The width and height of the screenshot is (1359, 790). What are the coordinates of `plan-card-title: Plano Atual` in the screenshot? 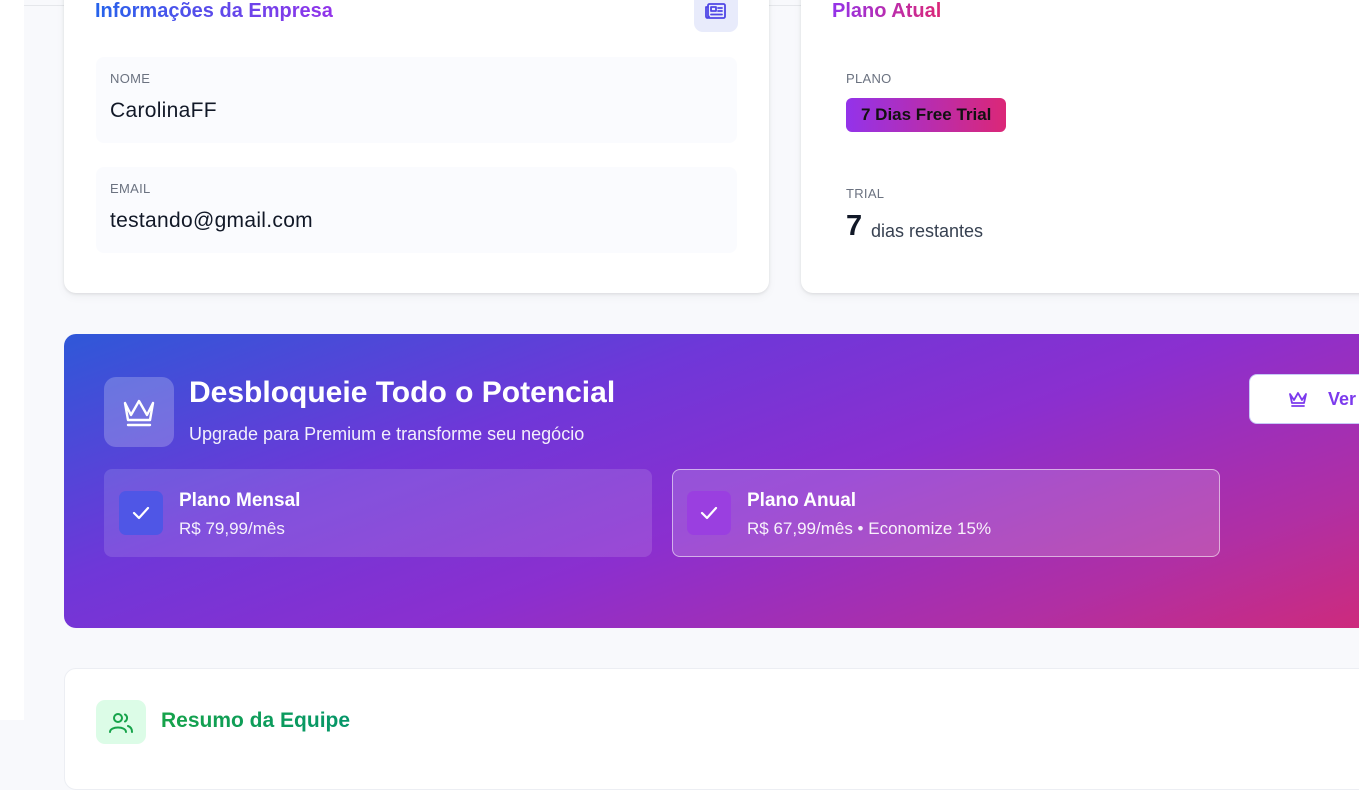 It's located at (887, 11).